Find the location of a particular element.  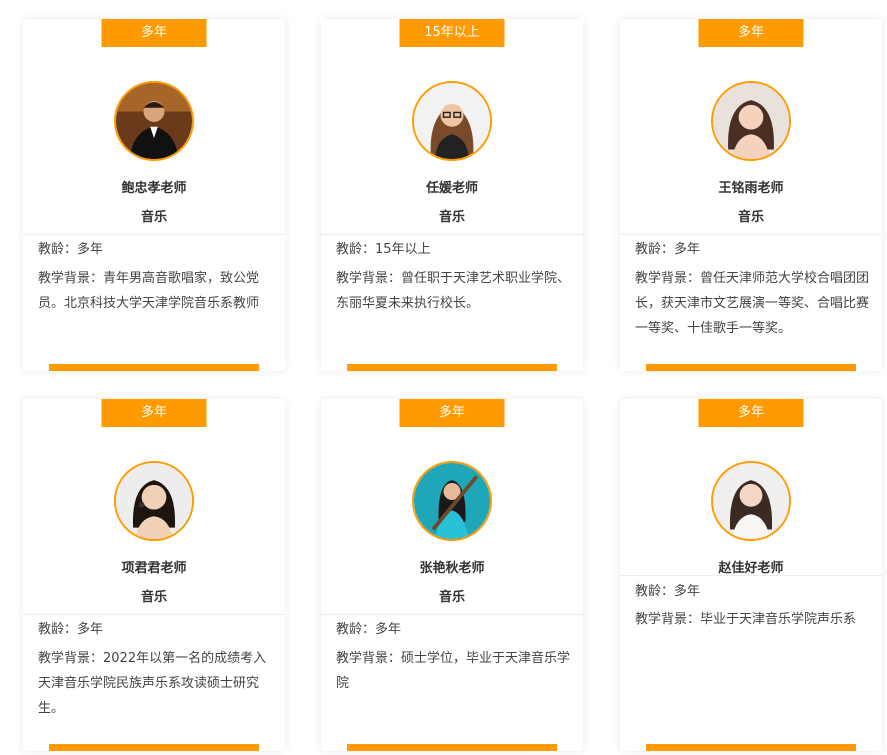

teacher-name: 张艳秋老师 is located at coordinates (452, 568).